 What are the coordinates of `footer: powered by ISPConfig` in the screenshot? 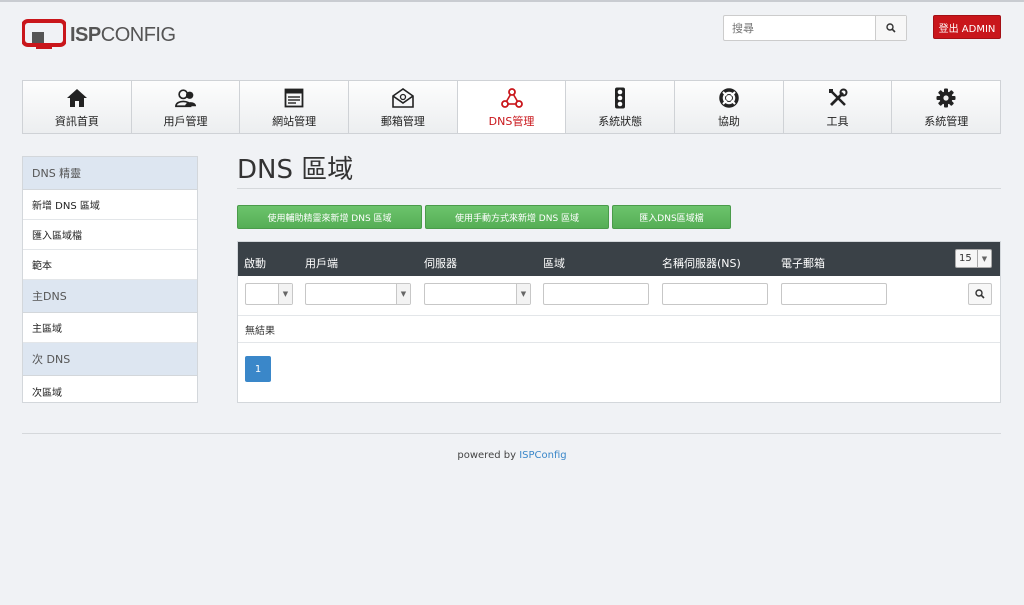 It's located at (512, 455).